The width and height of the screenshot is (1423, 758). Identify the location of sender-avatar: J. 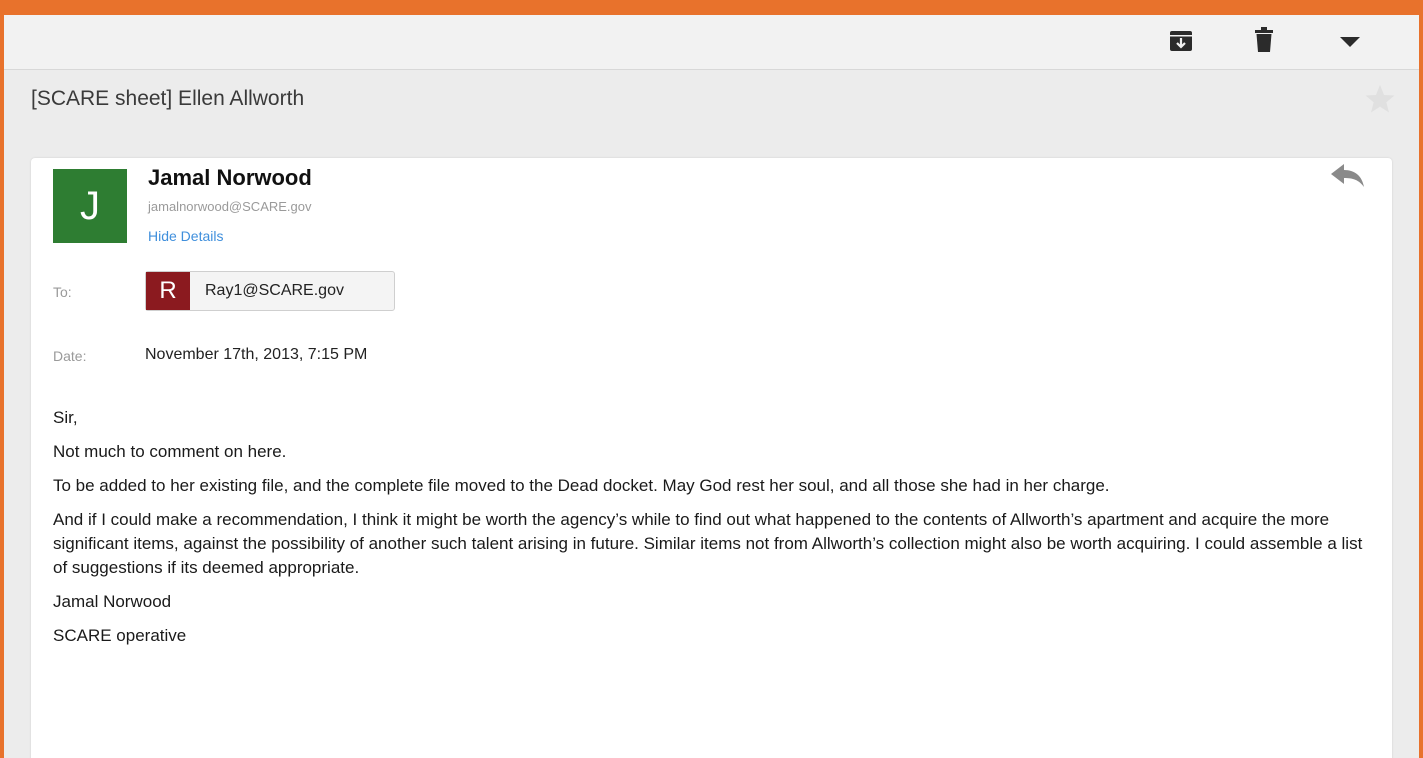
(90, 206).